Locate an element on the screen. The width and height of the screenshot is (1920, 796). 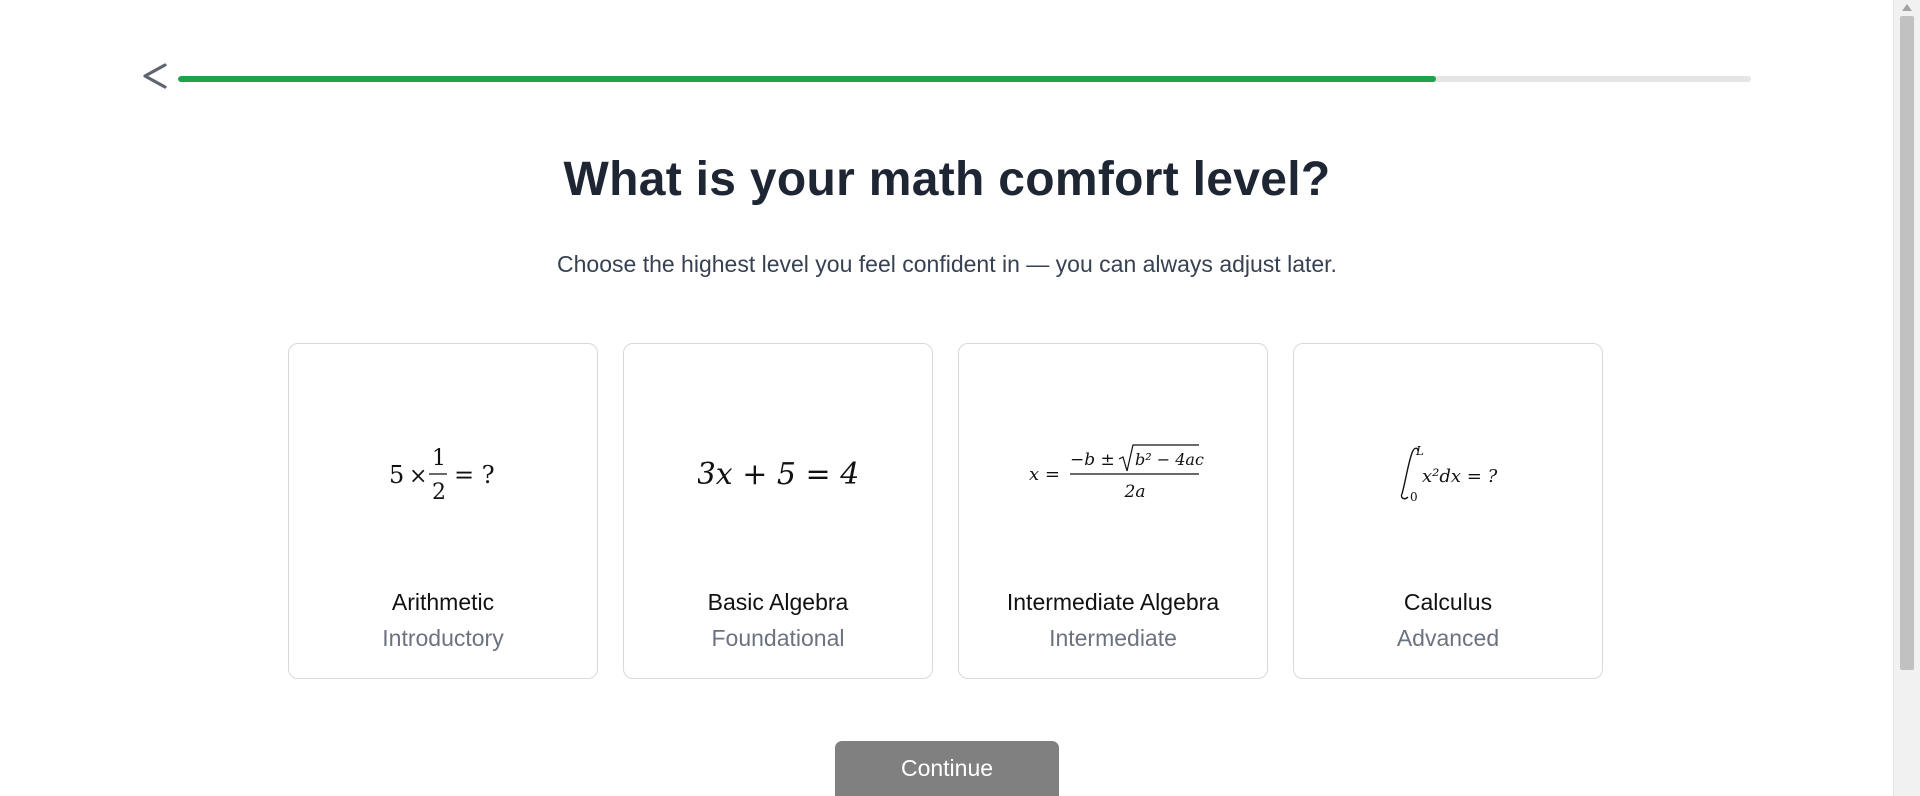
arithmetic-formula: 5 × 1 2 = ? is located at coordinates (443, 474).